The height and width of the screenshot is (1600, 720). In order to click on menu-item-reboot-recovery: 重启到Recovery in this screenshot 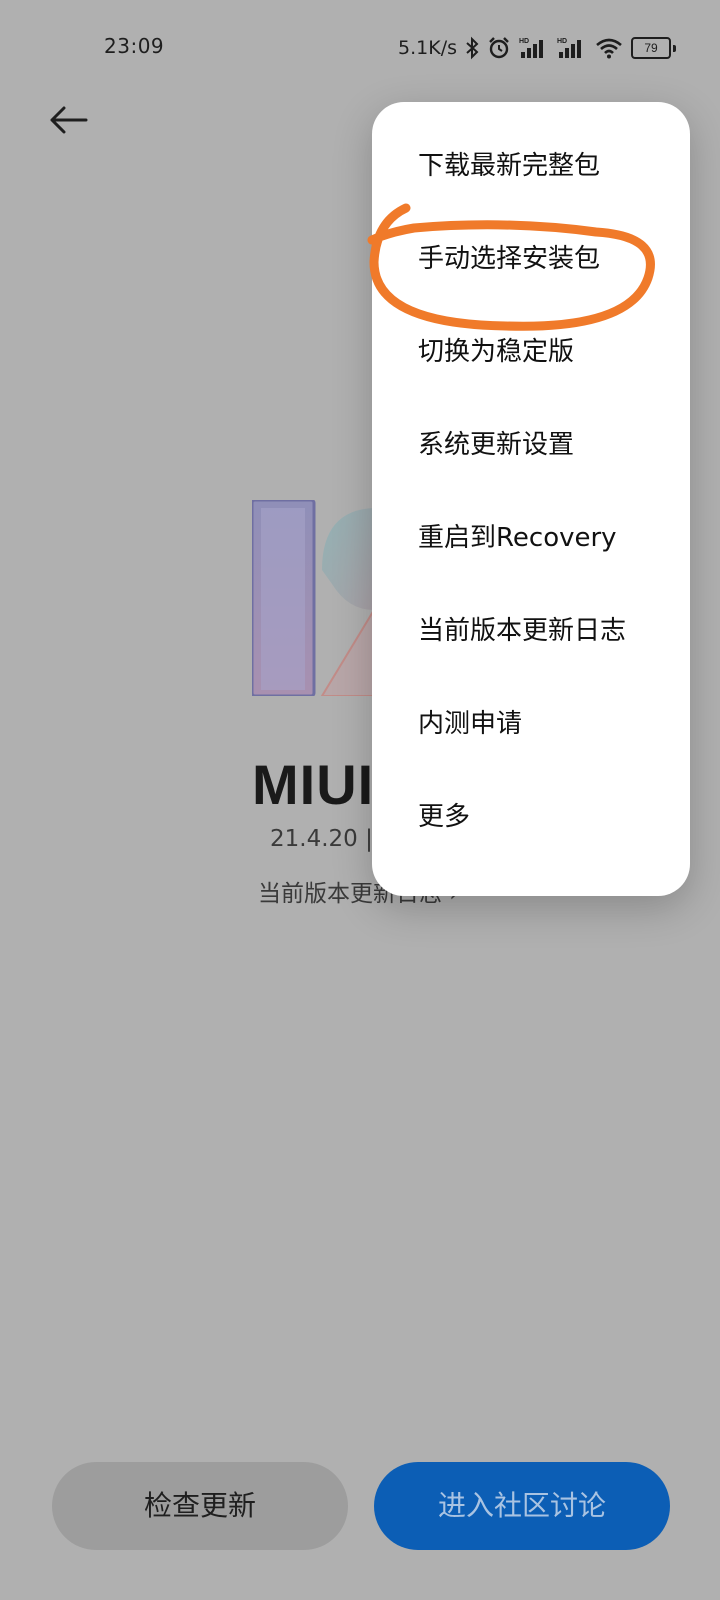, I will do `click(517, 538)`.